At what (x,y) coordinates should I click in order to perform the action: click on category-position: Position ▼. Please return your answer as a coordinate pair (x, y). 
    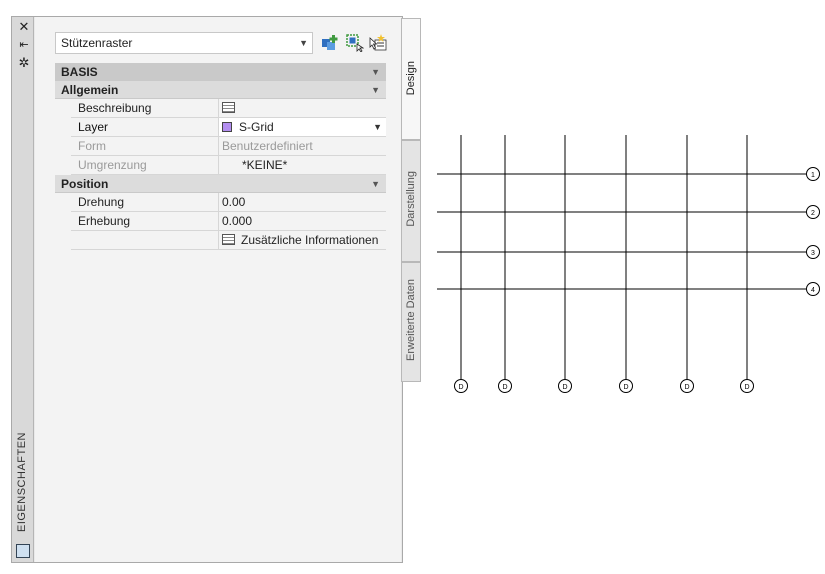
    Looking at the image, I should click on (220, 184).